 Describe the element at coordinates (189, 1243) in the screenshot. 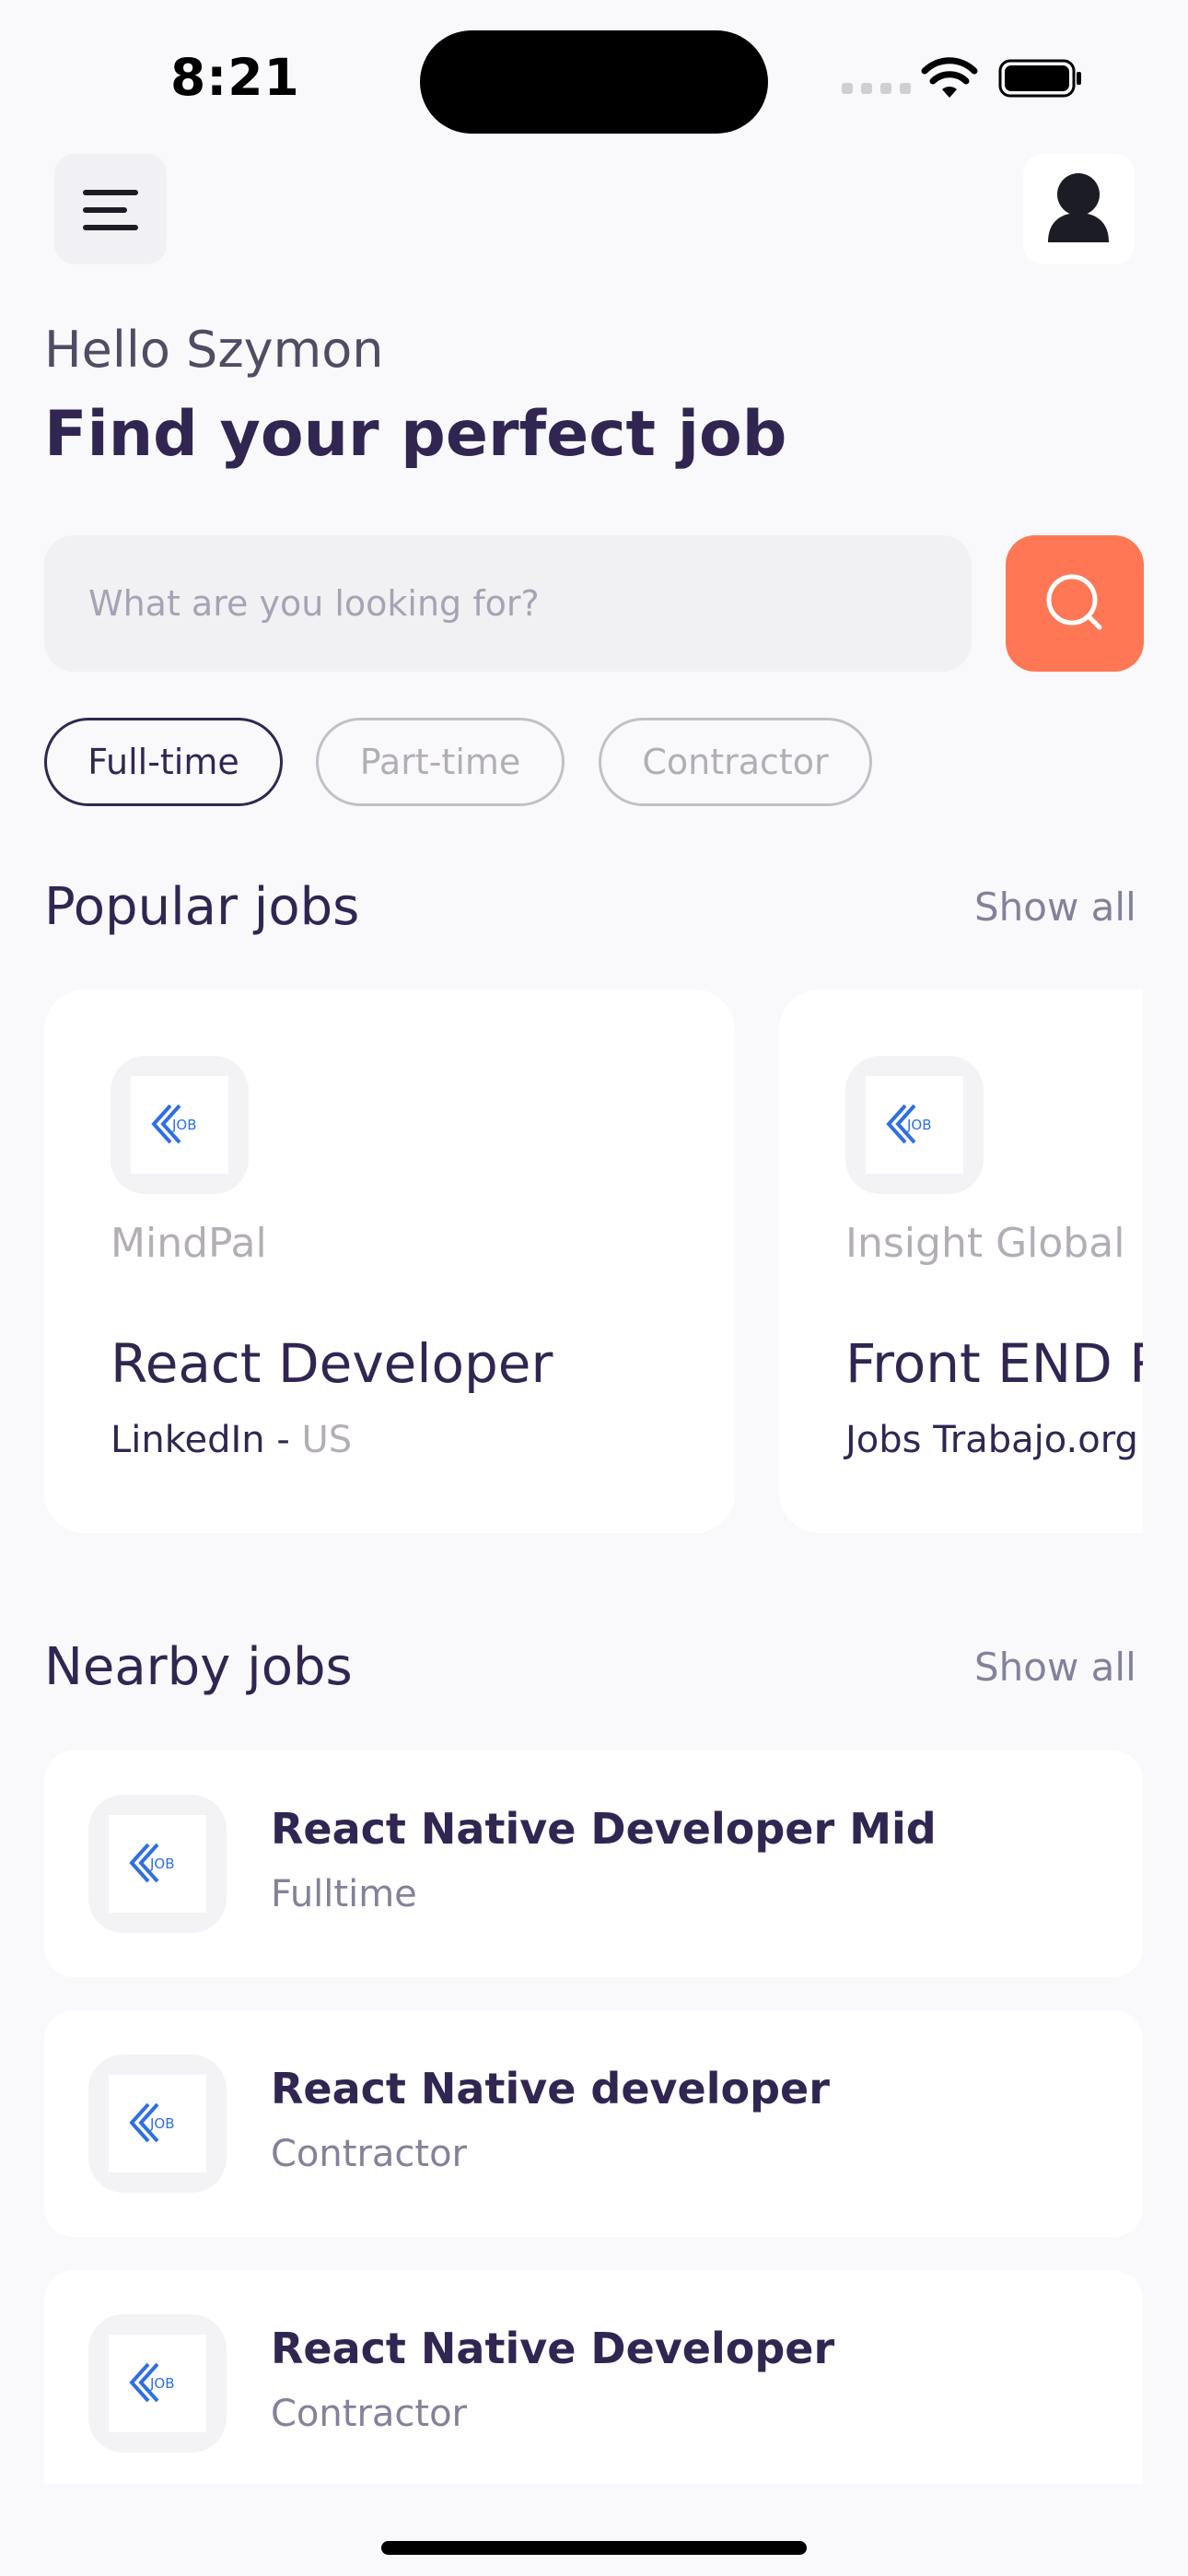

I see `company-name: MindPal` at that location.